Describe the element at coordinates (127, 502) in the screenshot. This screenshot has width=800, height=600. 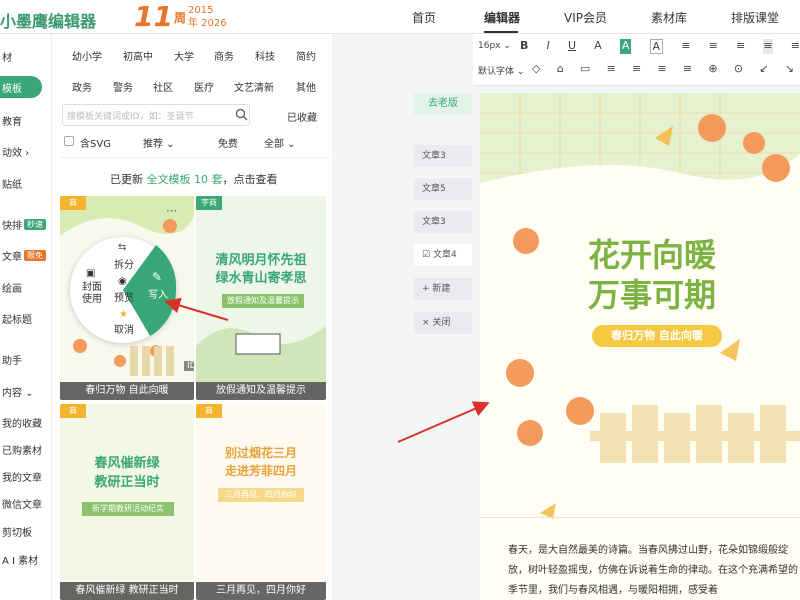
I see `template-card: 商 春风催新绿 教研正当时 新学期教研活动纪实 春风催新绿 教研正当时` at that location.